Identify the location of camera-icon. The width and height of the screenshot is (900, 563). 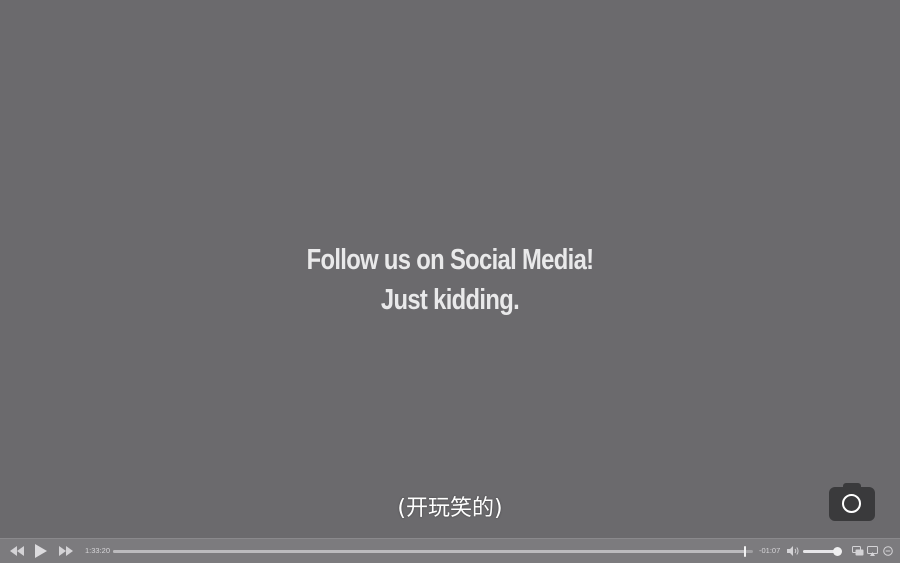
(851, 503).